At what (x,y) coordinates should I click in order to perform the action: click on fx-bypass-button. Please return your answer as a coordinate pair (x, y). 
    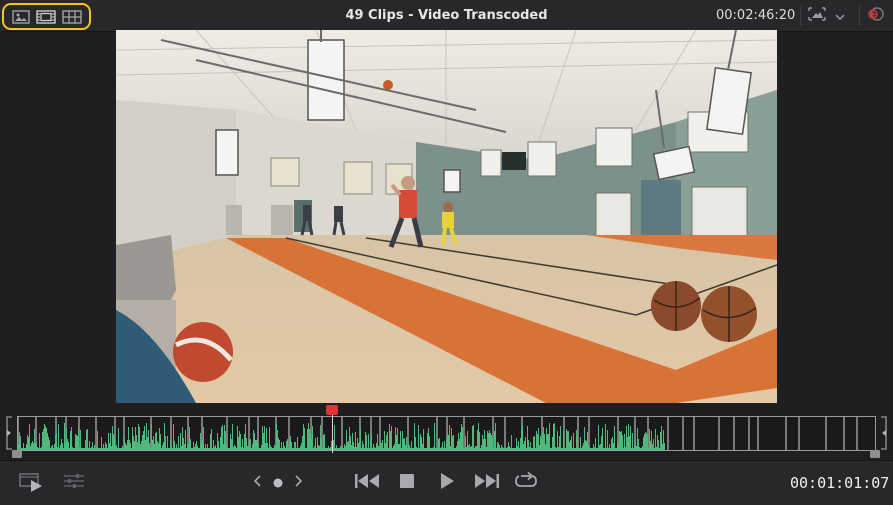
    Looking at the image, I should click on (876, 16).